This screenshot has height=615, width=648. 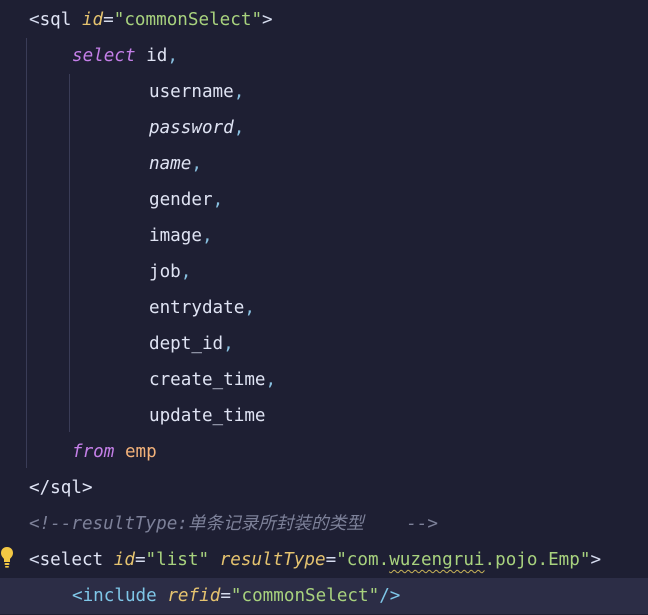 What do you see at coordinates (170, 164) in the screenshot?
I see `column-name: name` at bounding box center [170, 164].